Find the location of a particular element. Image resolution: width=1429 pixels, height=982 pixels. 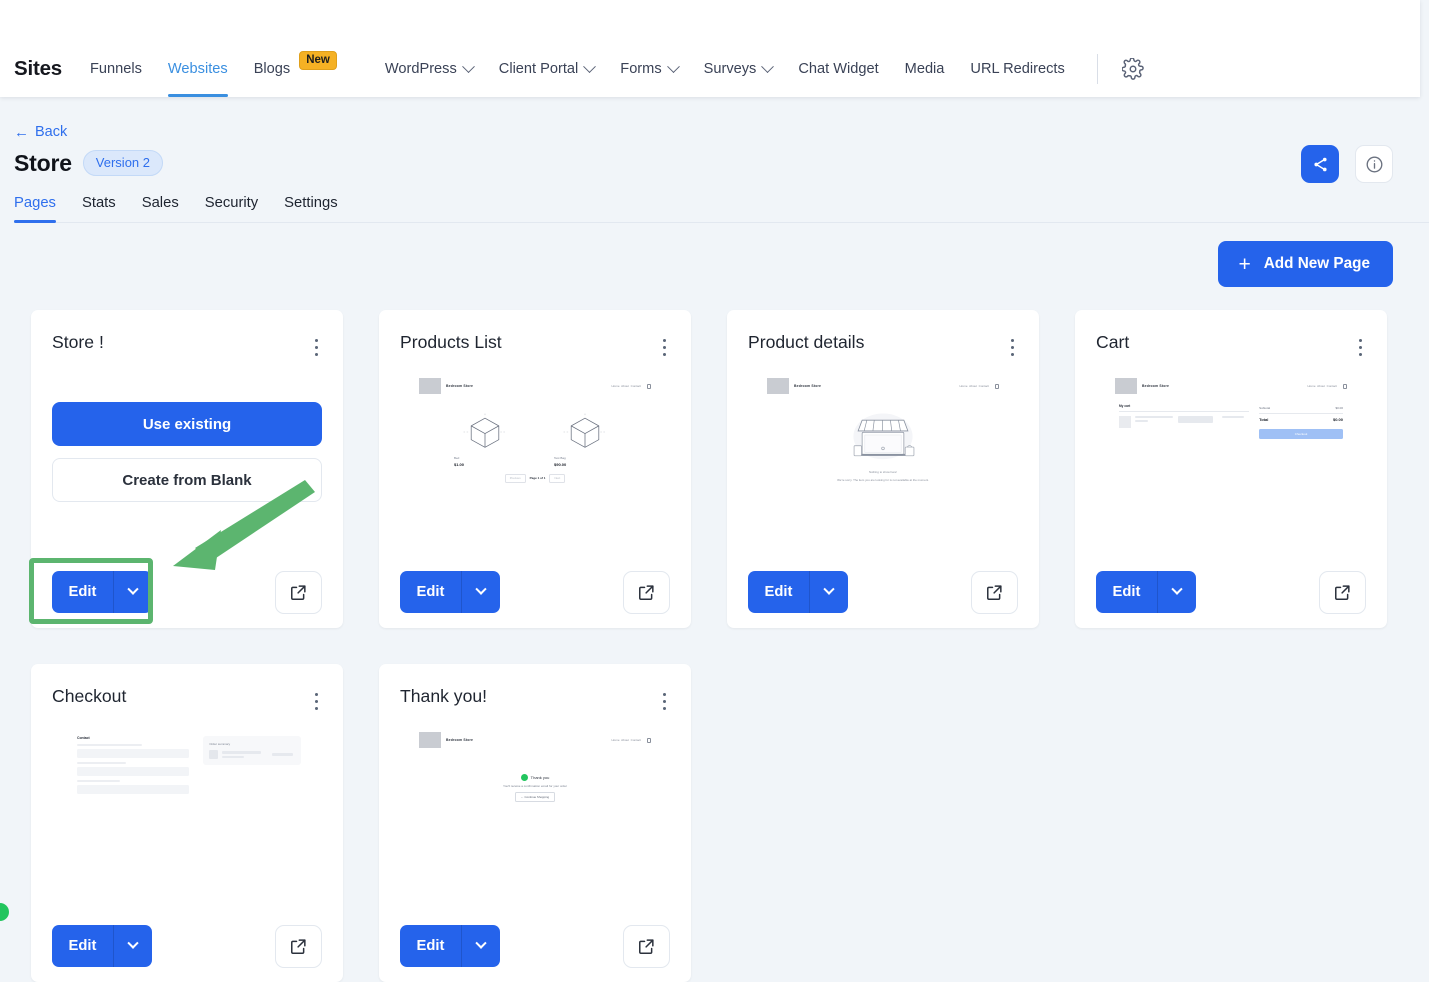

create-from-blank-button: Create from Blank is located at coordinates (187, 480).